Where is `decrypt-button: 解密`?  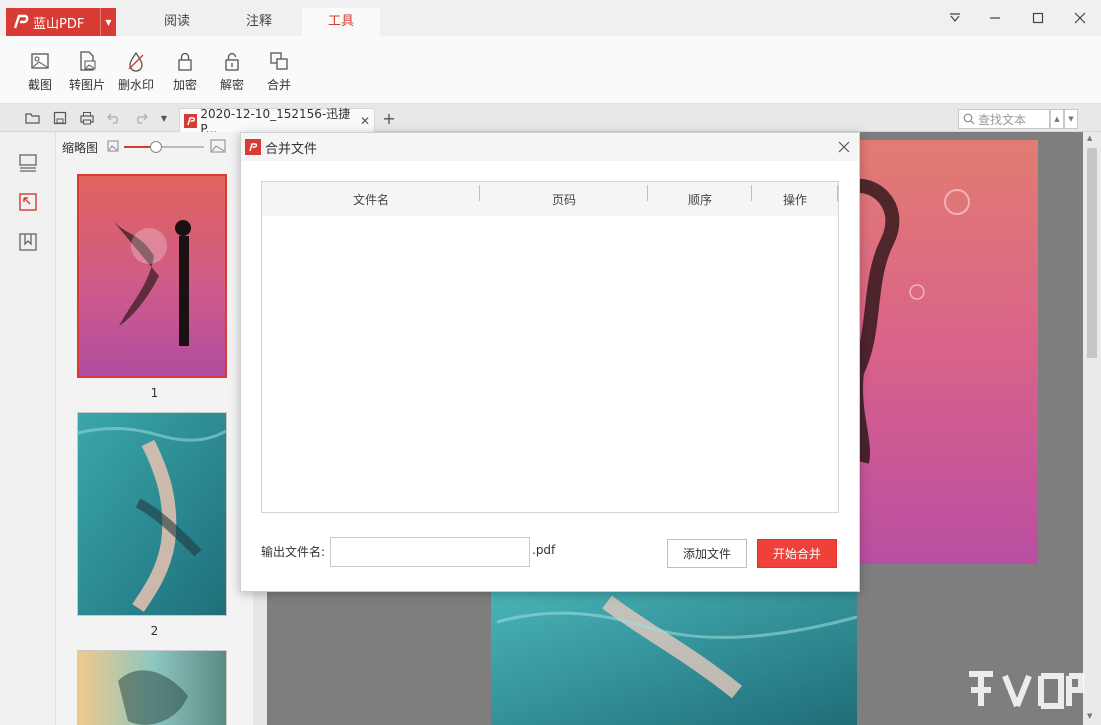 decrypt-button: 解密 is located at coordinates (232, 71).